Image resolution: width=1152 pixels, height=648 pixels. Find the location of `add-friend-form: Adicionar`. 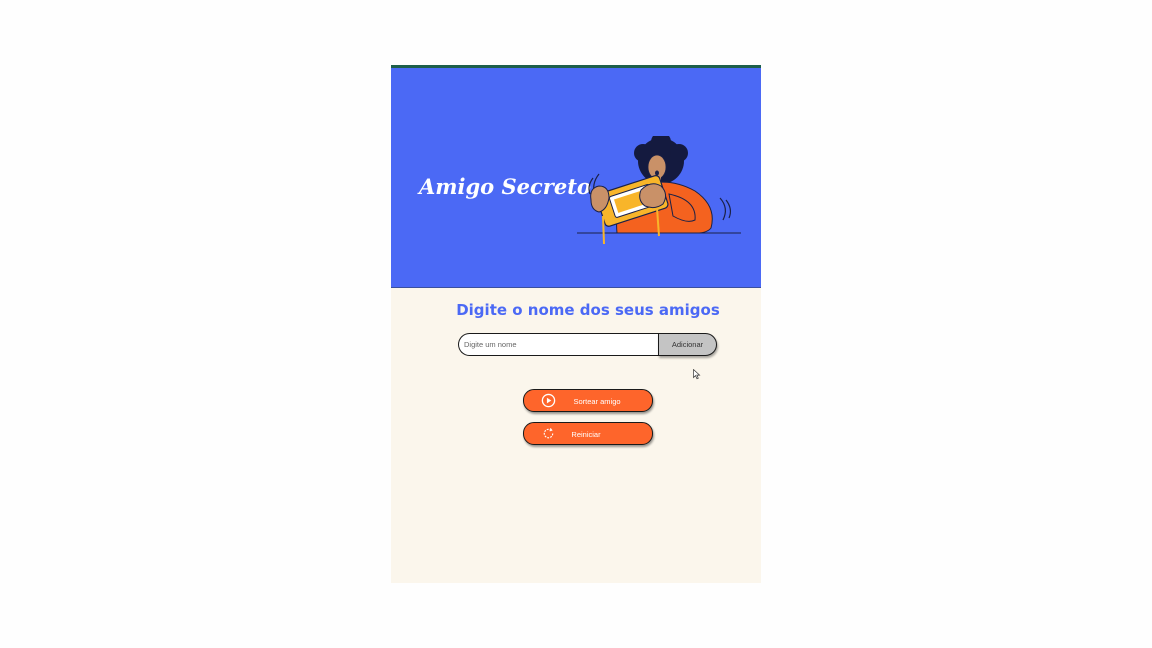

add-friend-form: Adicionar is located at coordinates (588, 344).